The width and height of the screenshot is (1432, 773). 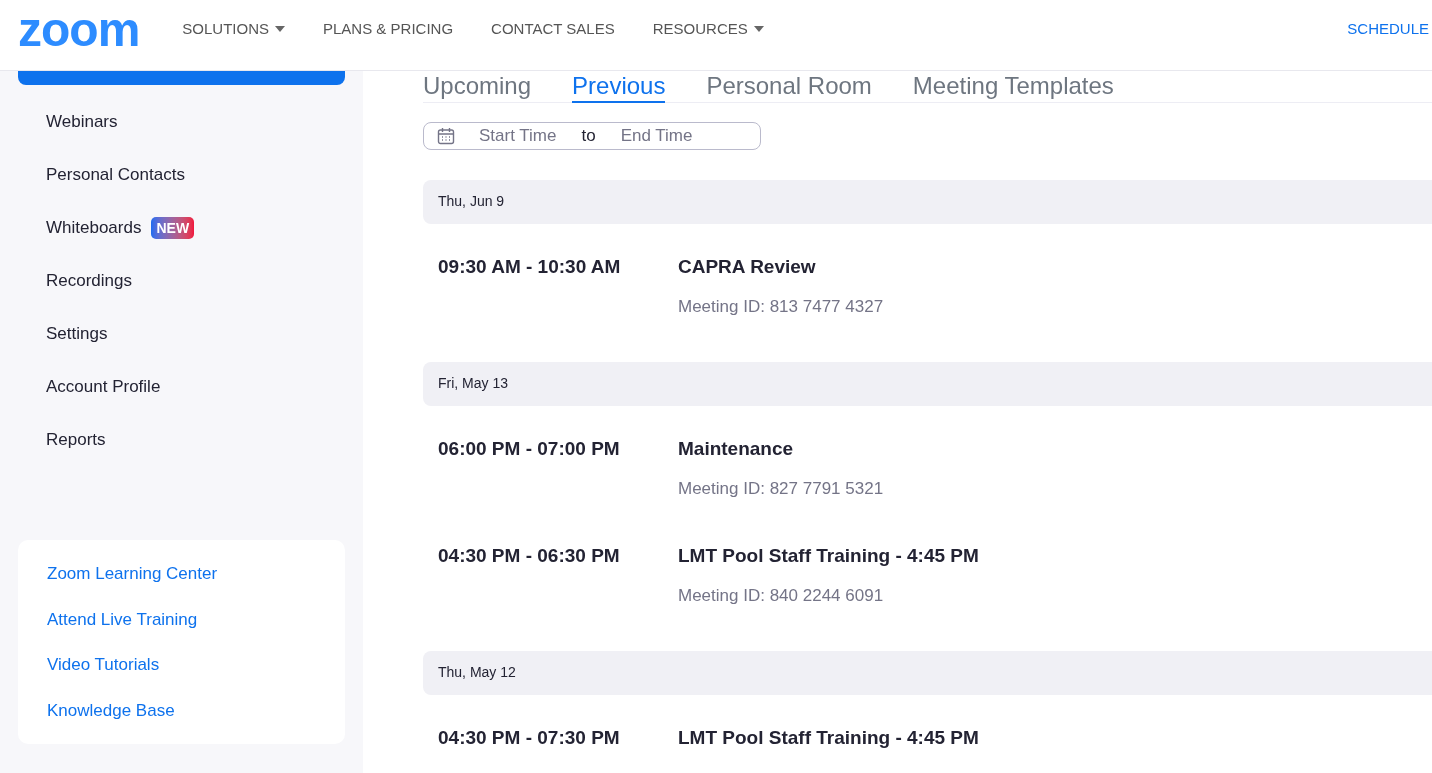 What do you see at coordinates (553, 29) in the screenshot?
I see `nav-link: CONTACT SALES` at bounding box center [553, 29].